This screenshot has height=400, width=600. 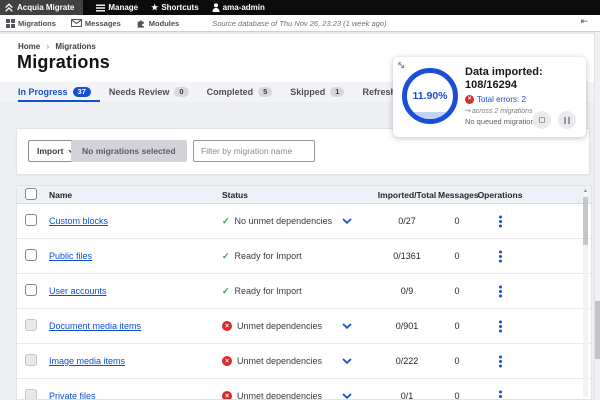 What do you see at coordinates (585, 292) in the screenshot?
I see `table-scrollbar: ▲` at bounding box center [585, 292].